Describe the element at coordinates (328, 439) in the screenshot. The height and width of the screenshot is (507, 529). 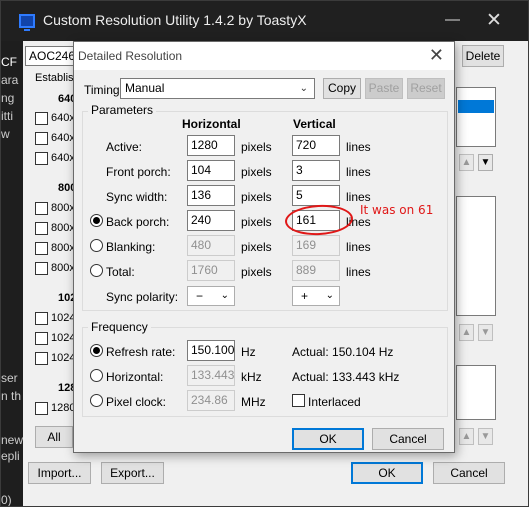
I see `dialog-ok-button: OK` at that location.